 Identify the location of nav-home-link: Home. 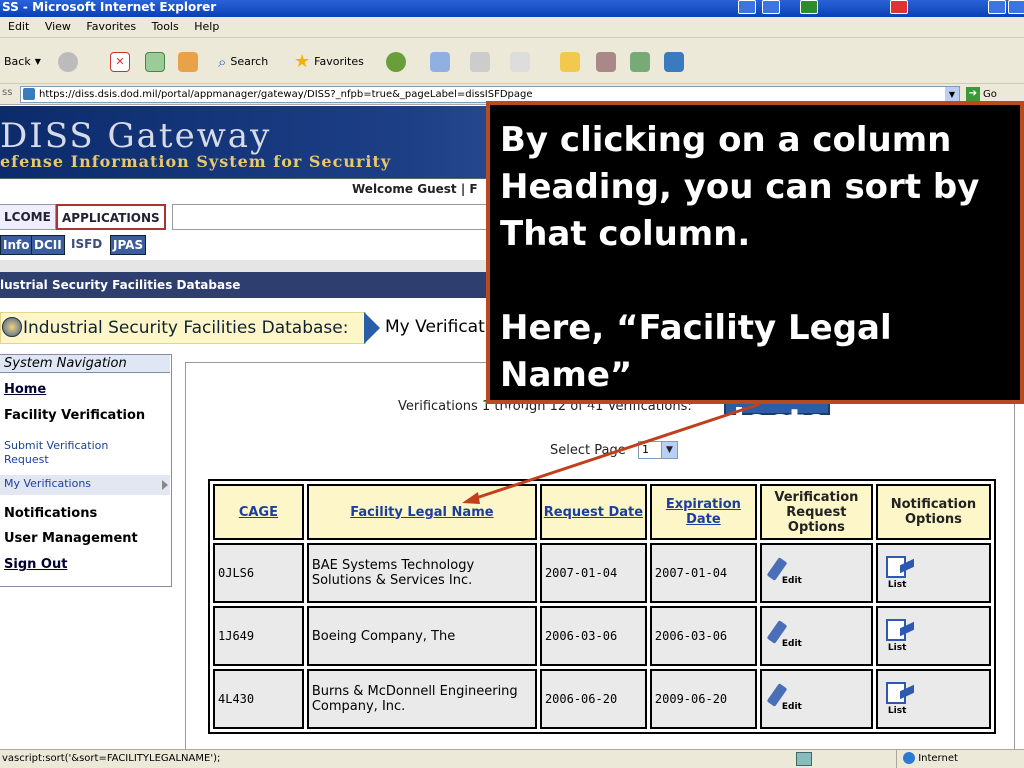
(25, 389).